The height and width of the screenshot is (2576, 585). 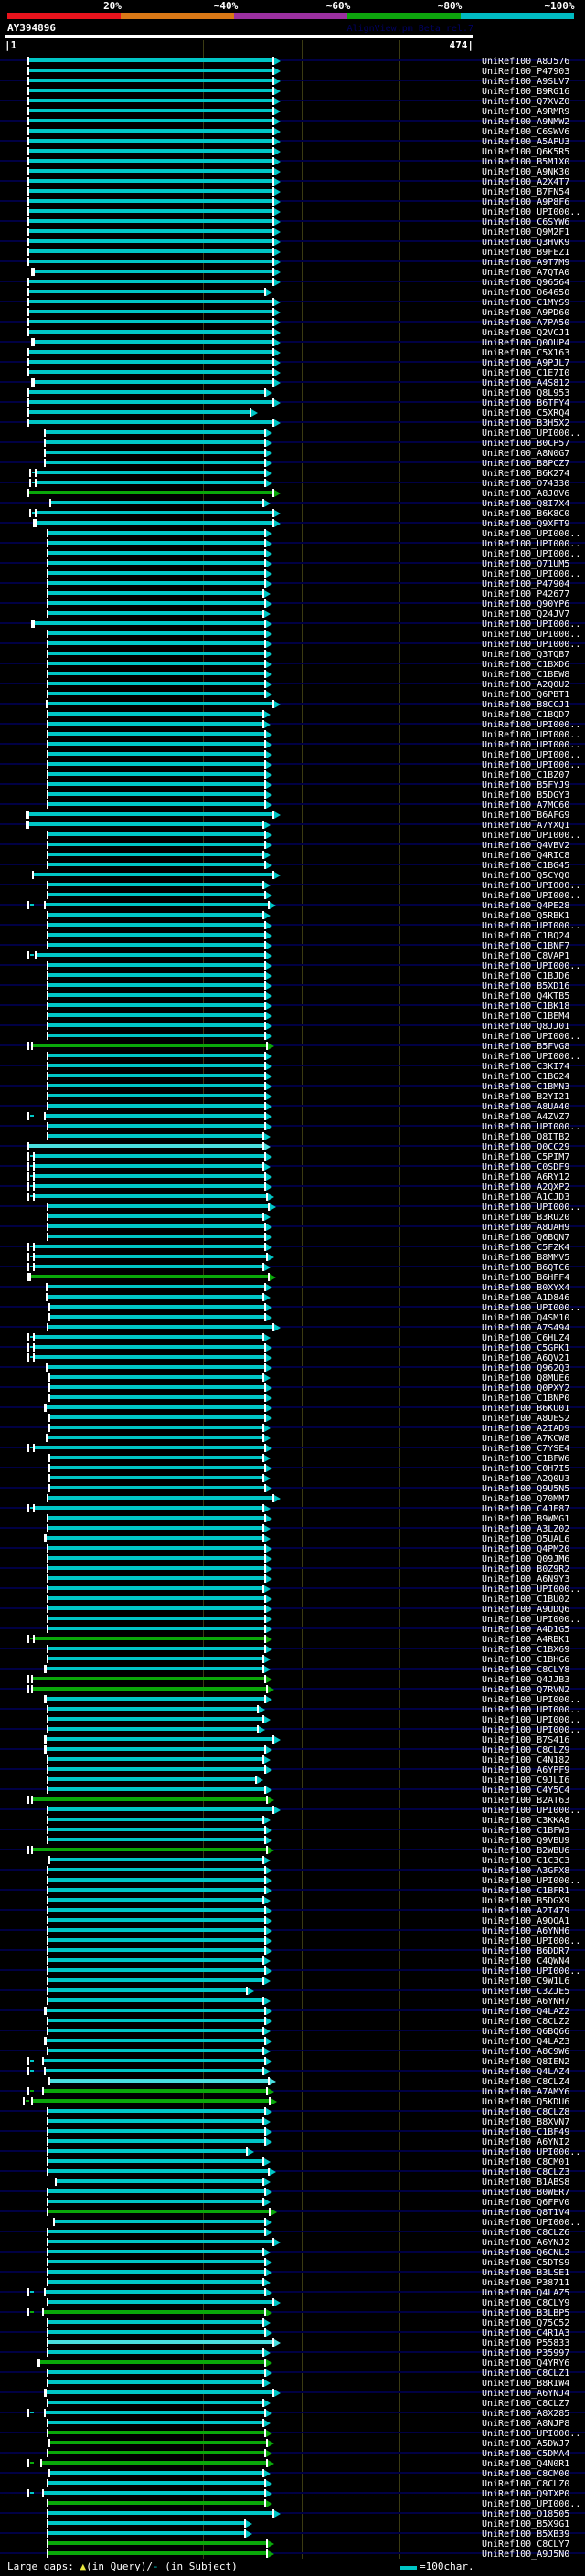 I want to click on hit-row: UniRef100_B2AT63, so click(x=293, y=1800).